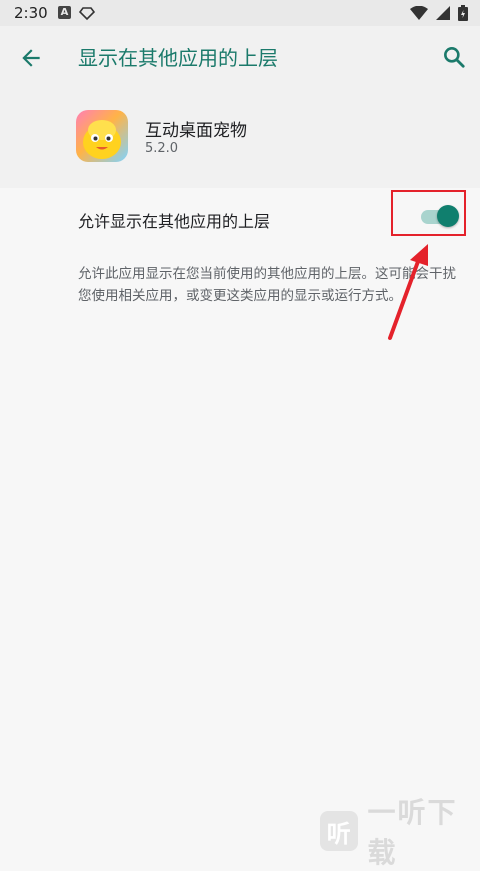 The width and height of the screenshot is (480, 871). I want to click on status-time: 2:30, so click(31, 13).